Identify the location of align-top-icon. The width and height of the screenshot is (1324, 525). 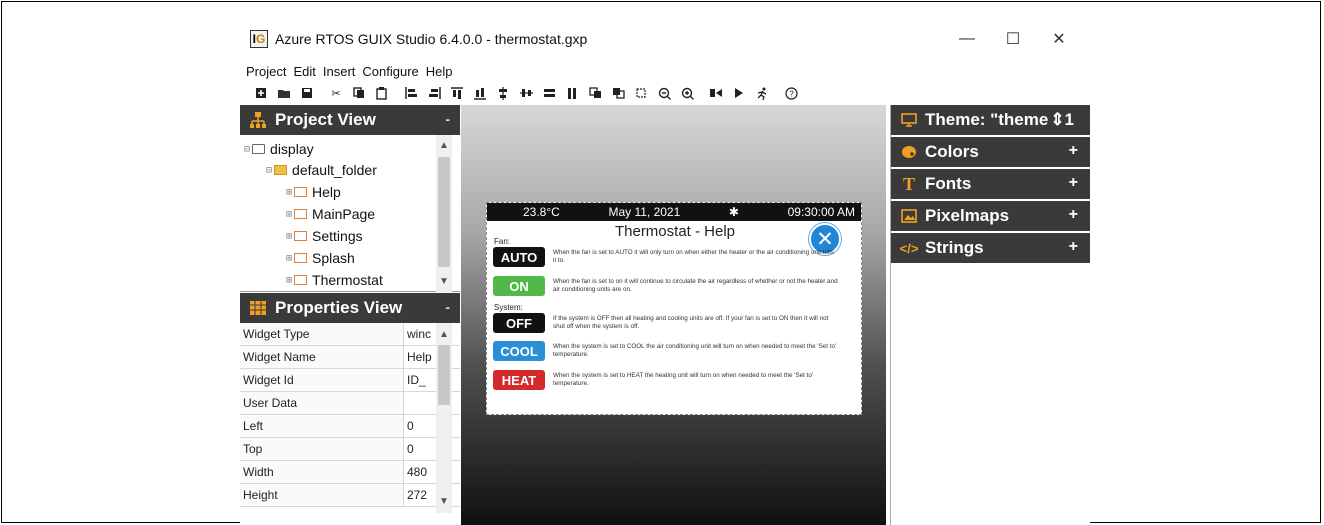
(457, 93).